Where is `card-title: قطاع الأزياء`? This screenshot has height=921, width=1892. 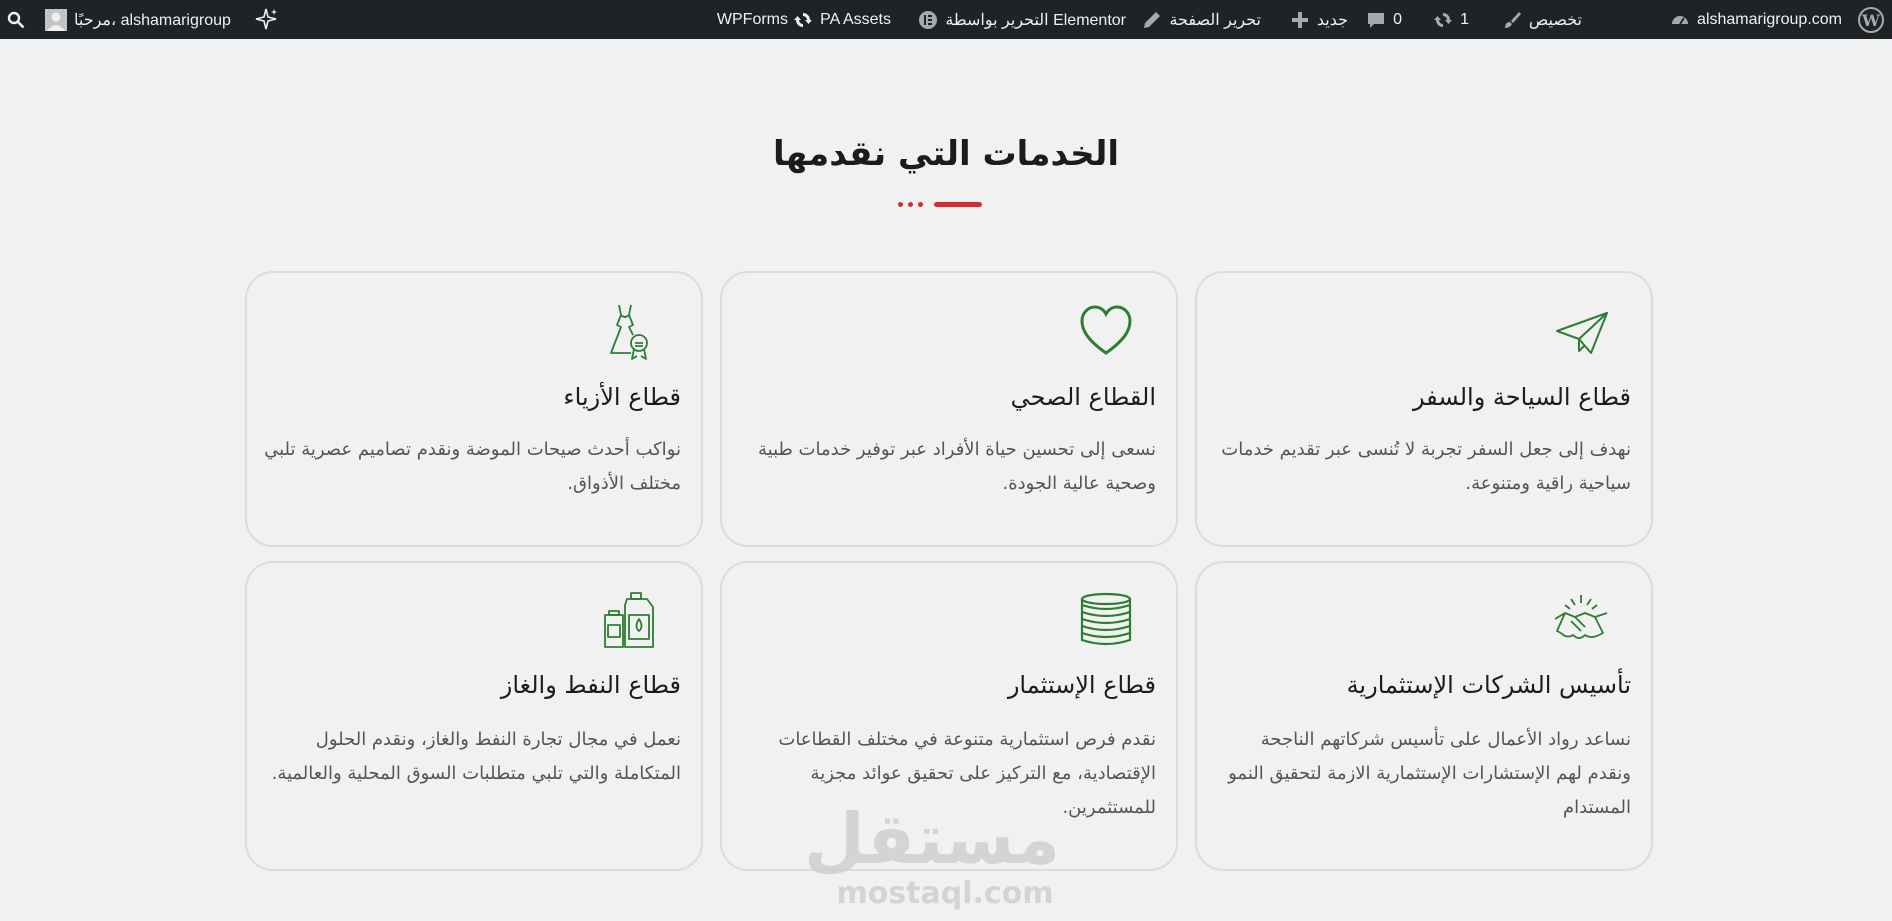
card-title: قطاع الأزياء is located at coordinates (622, 397).